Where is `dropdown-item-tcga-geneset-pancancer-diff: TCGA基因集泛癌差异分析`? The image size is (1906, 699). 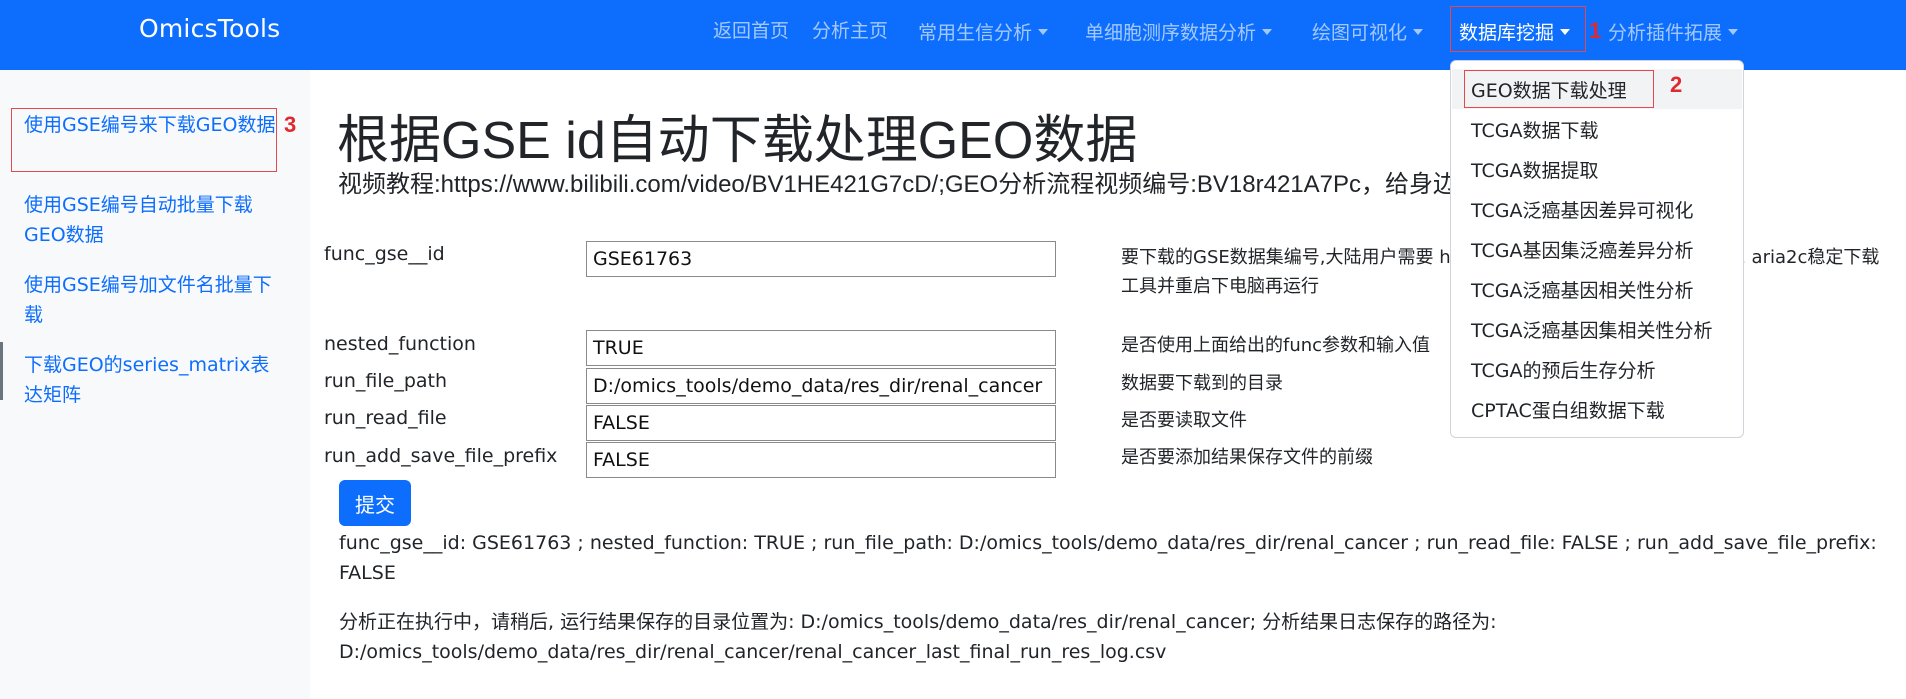
dropdown-item-tcga-geneset-pancancer-diff: TCGA基因集泛癌差异分析 is located at coordinates (1582, 249).